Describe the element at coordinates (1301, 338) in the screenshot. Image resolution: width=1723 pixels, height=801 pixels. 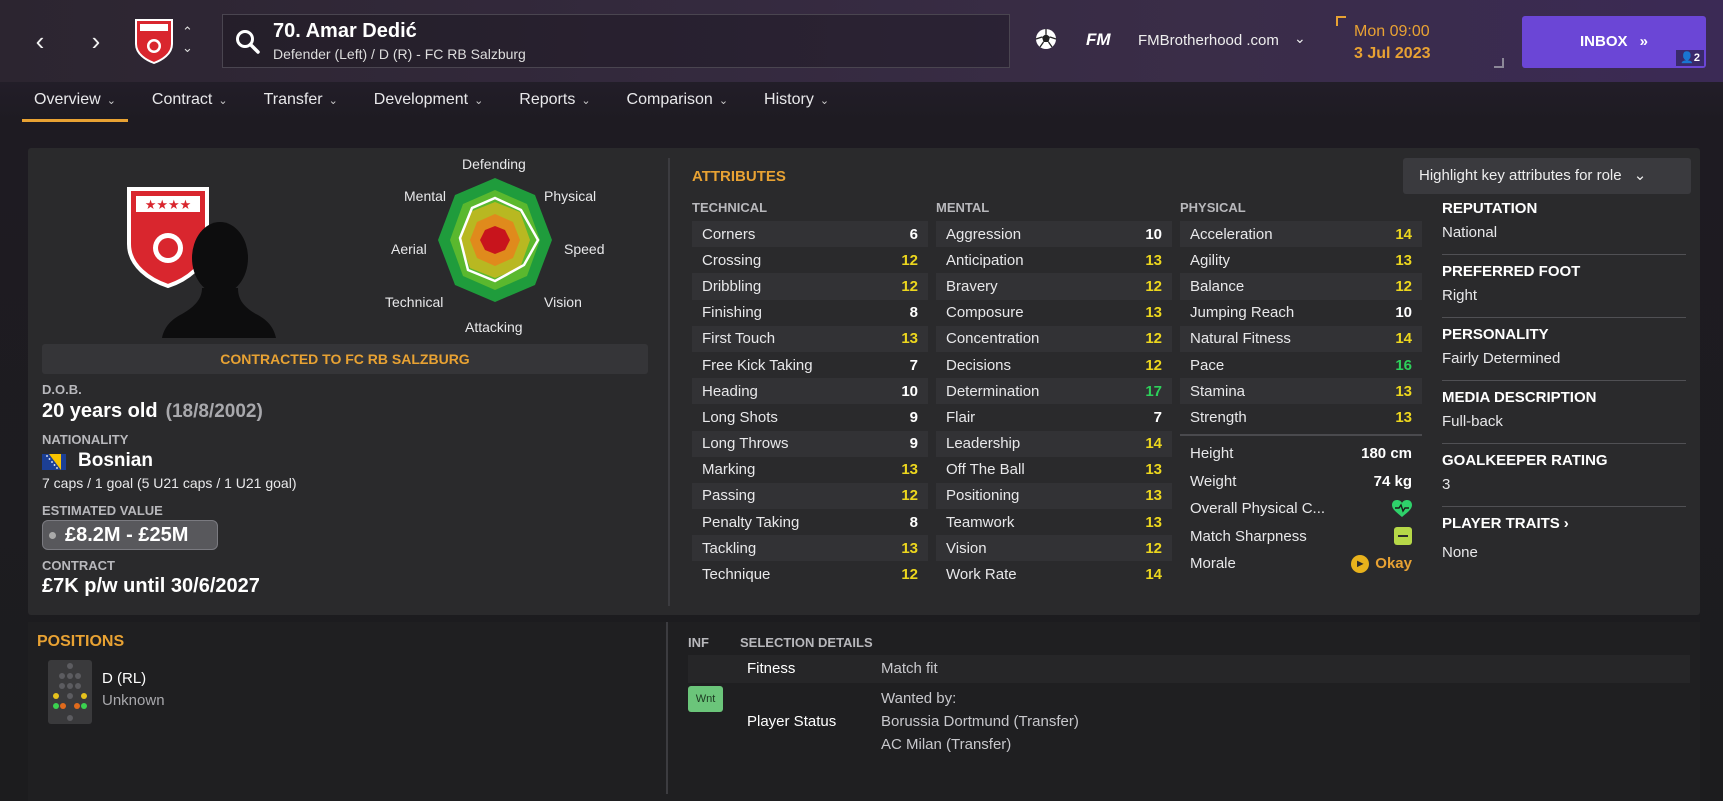
I see `attribute-row: Natural Fitness 14` at that location.